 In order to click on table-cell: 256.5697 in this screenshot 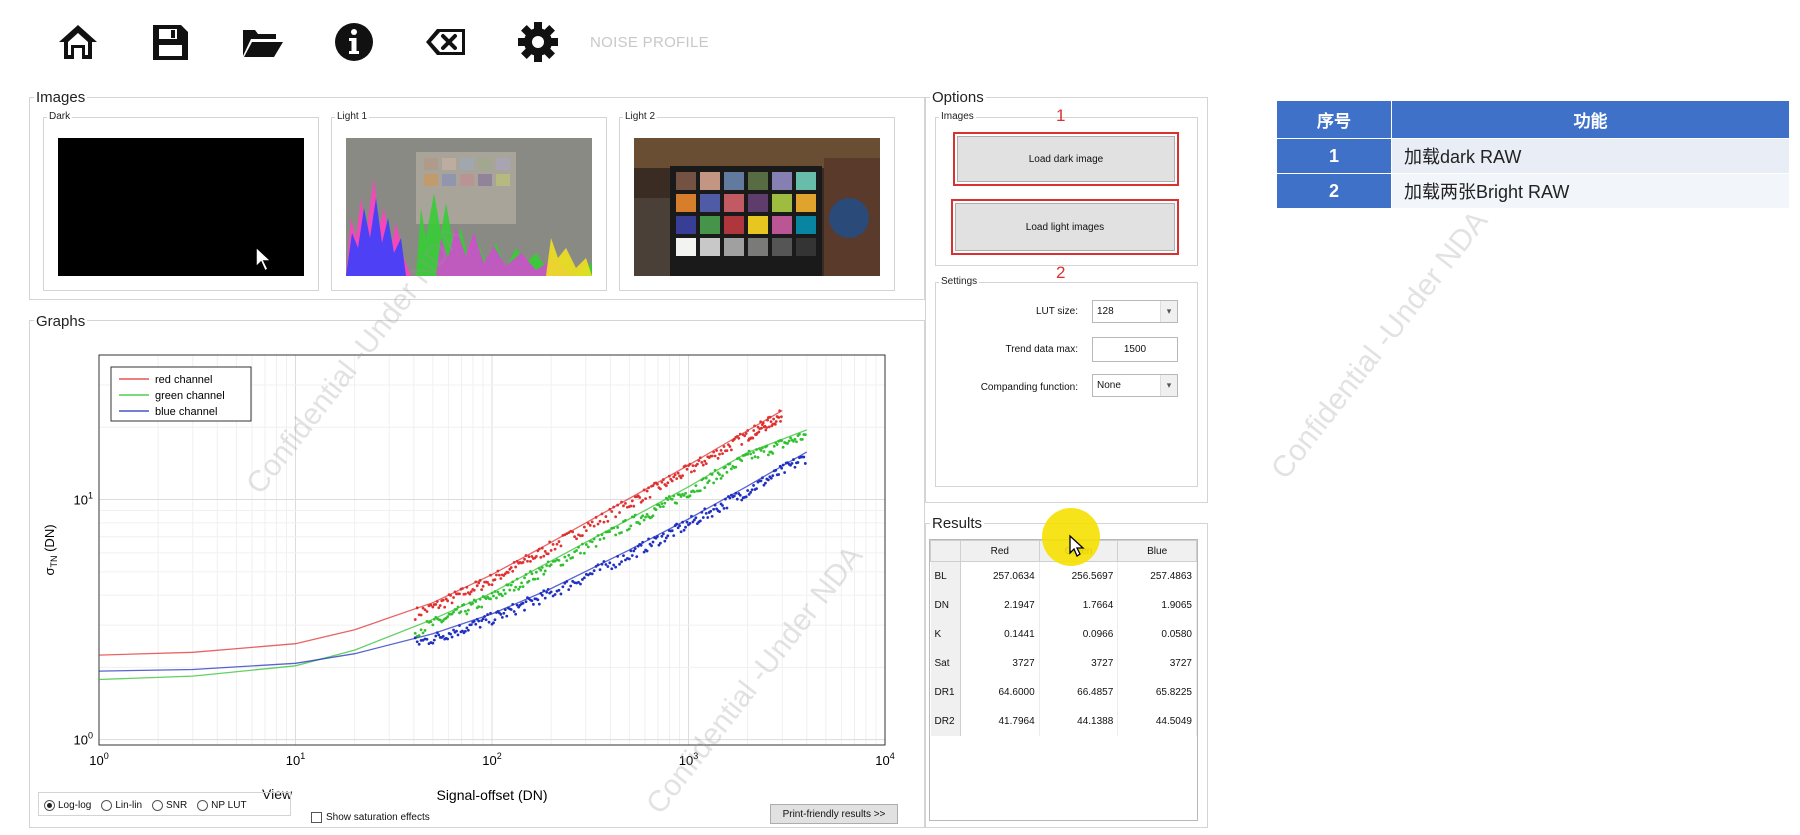, I will do `click(1079, 576)`.